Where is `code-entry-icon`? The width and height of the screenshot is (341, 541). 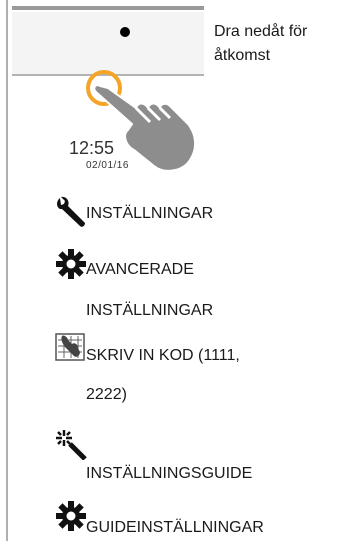
code-entry-icon is located at coordinates (70, 347).